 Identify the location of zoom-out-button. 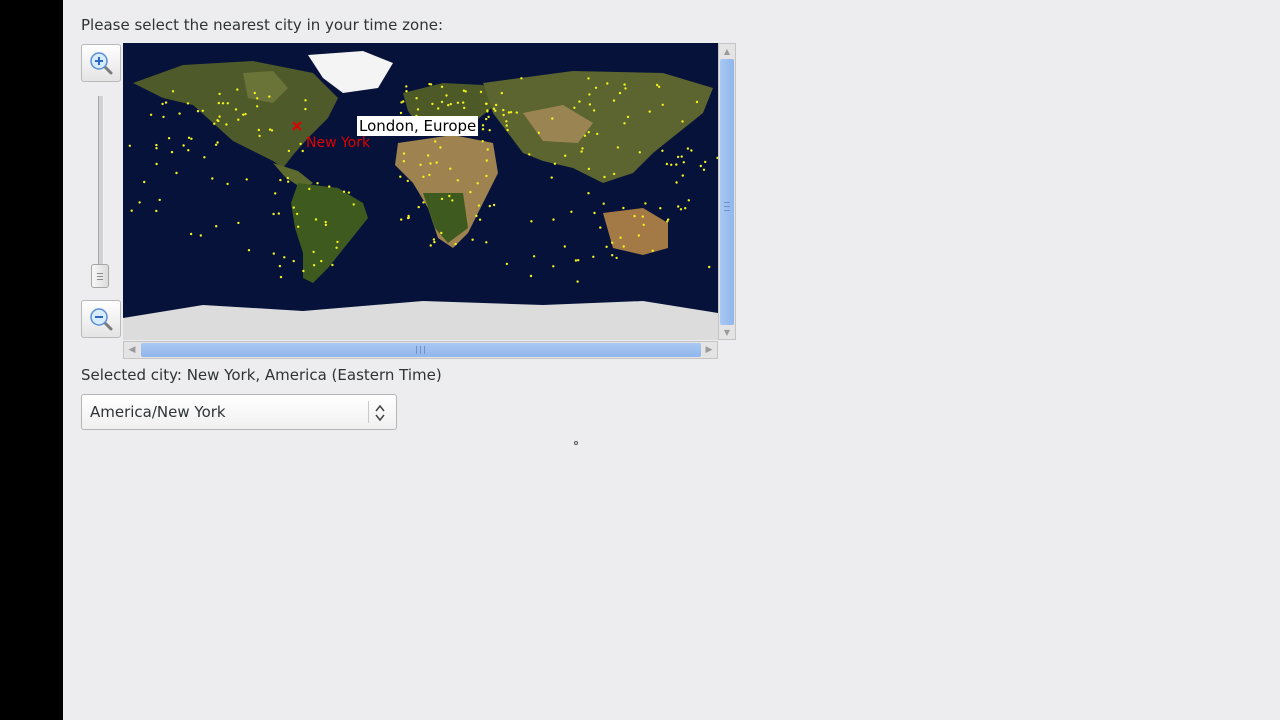
(101, 319).